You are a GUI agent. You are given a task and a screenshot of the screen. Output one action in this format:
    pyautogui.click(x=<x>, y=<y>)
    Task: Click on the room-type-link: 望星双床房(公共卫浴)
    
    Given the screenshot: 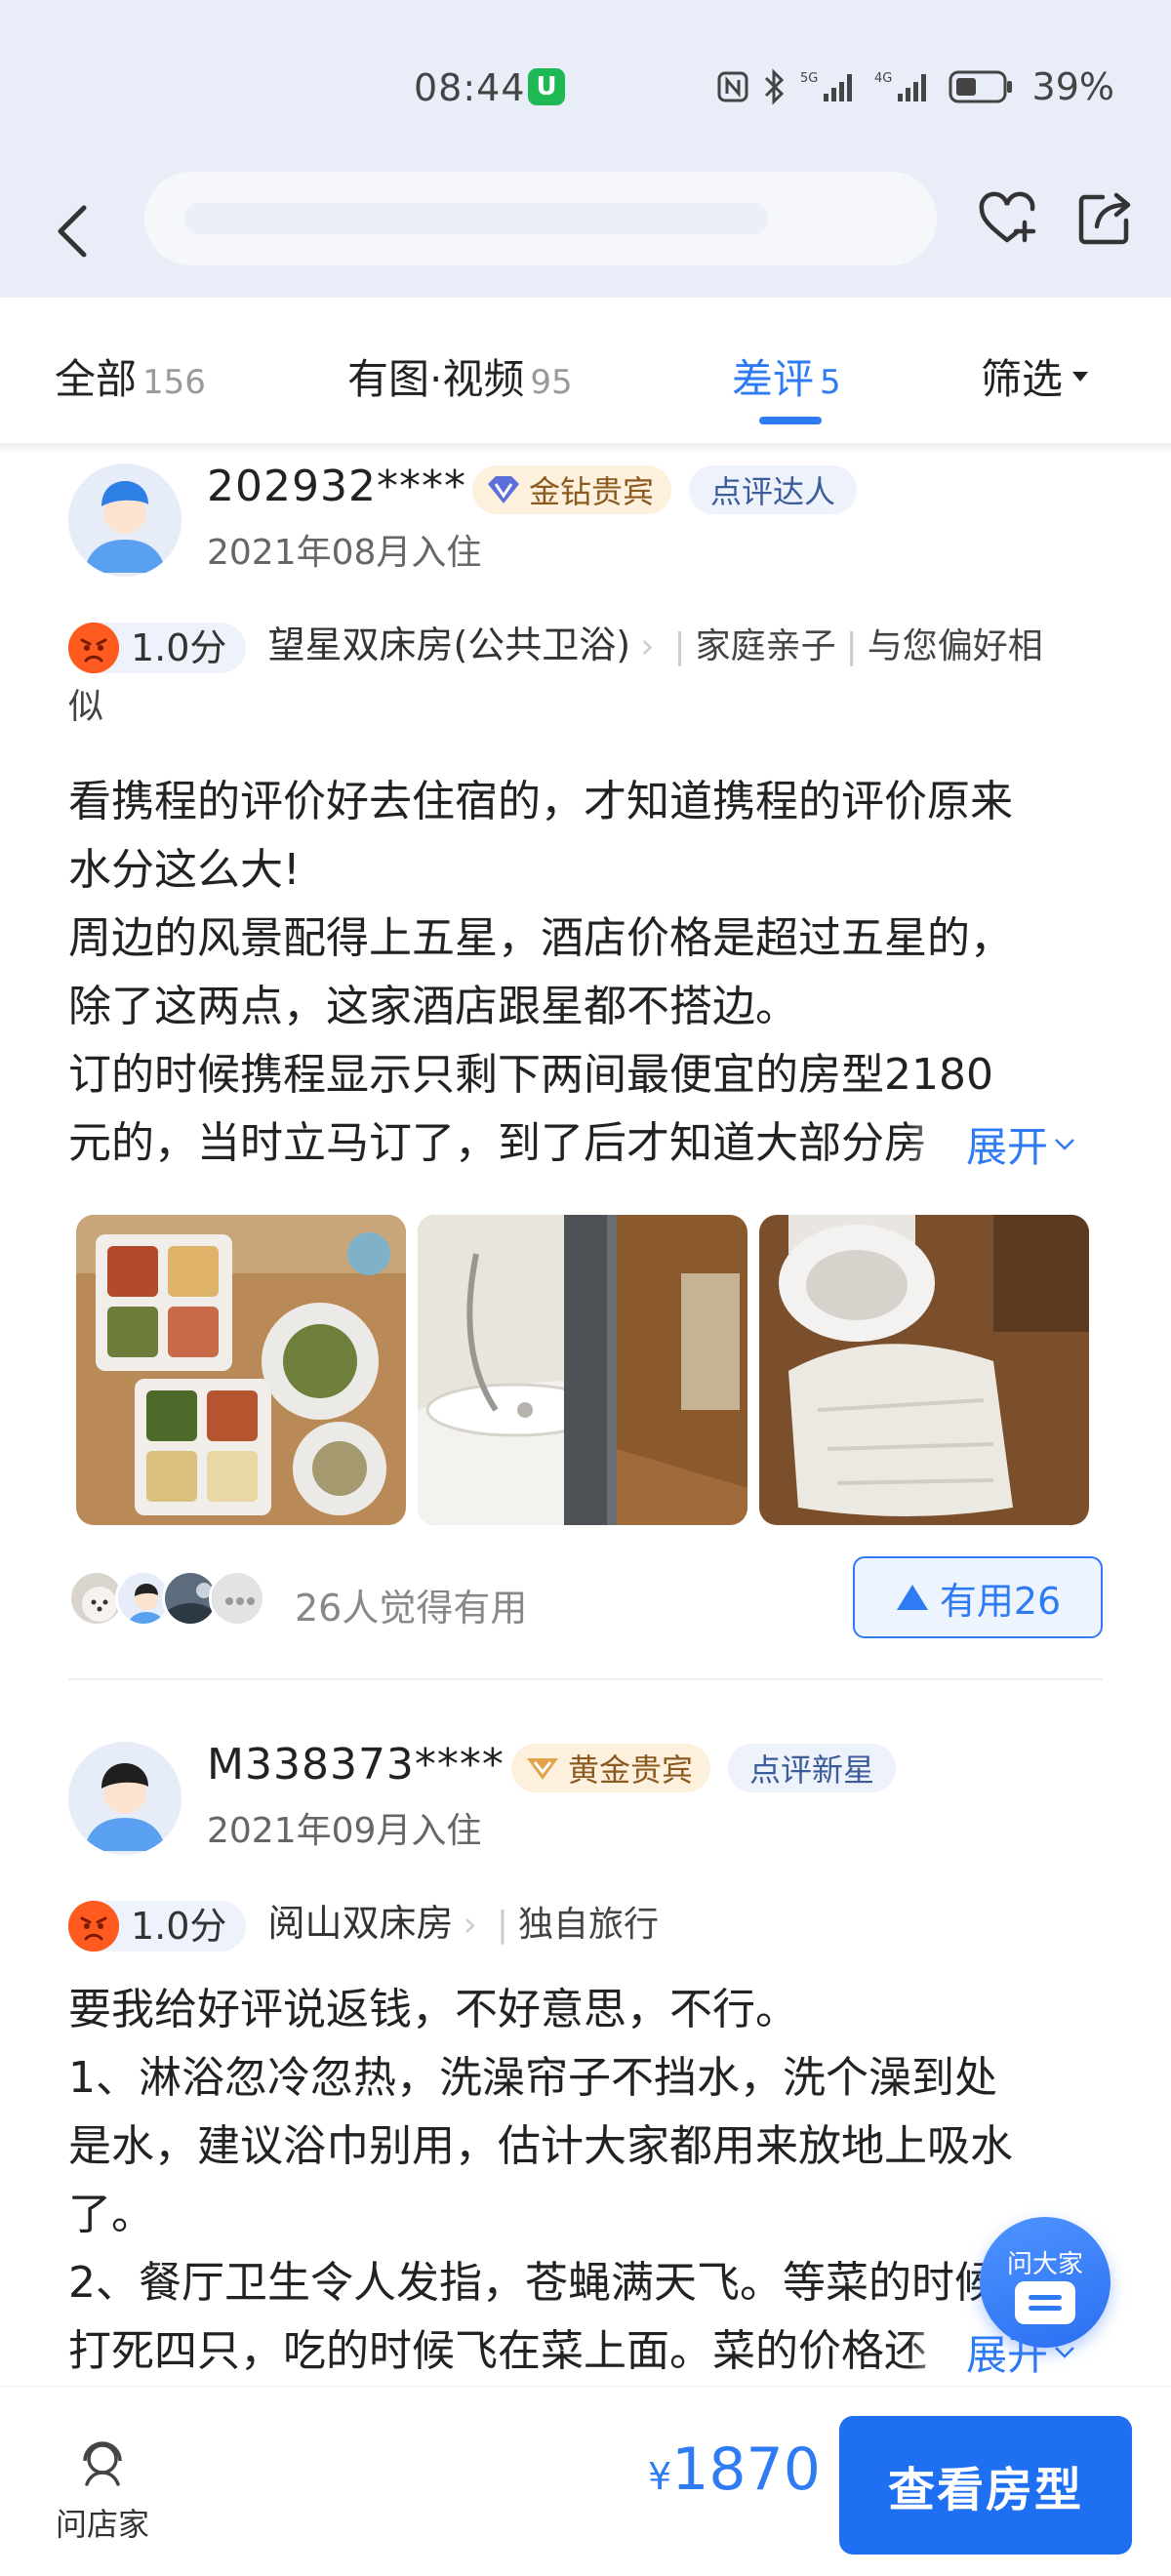 What is the action you would take?
    pyautogui.click(x=448, y=645)
    